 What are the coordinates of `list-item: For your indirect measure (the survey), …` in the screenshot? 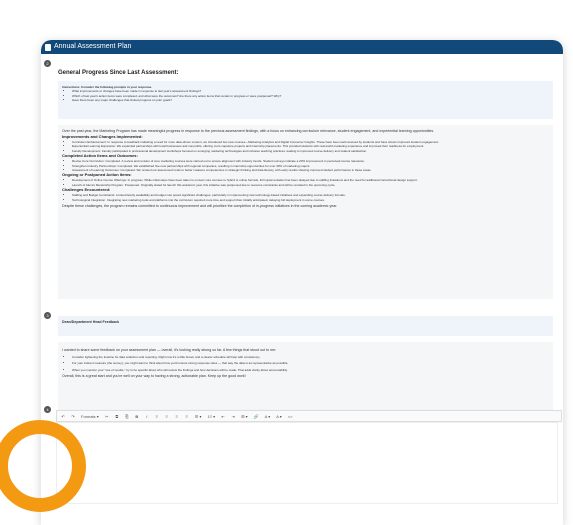 It's located at (310, 363).